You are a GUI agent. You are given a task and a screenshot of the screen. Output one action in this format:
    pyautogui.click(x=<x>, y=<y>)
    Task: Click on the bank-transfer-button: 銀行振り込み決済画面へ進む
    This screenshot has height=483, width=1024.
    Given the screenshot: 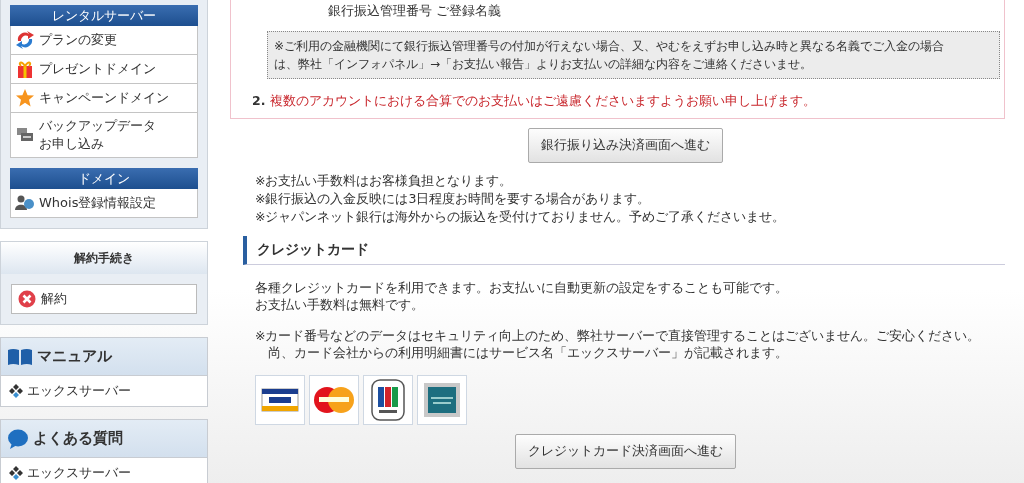 What is the action you would take?
    pyautogui.click(x=625, y=145)
    